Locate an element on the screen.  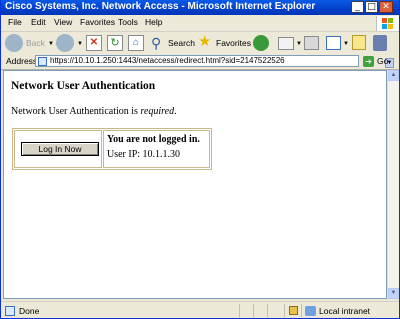
auth-required-text: Network User Authentication is required. is located at coordinates (94, 111).